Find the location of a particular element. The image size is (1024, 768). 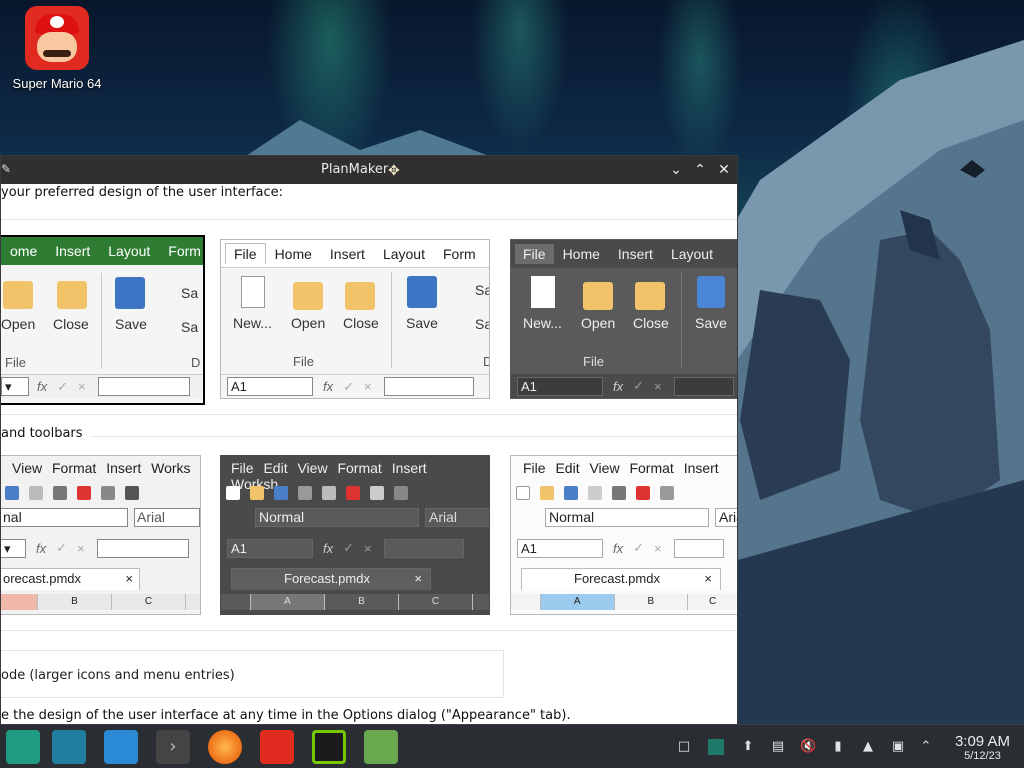

clipboard-icon: ▤ is located at coordinates (778, 747).